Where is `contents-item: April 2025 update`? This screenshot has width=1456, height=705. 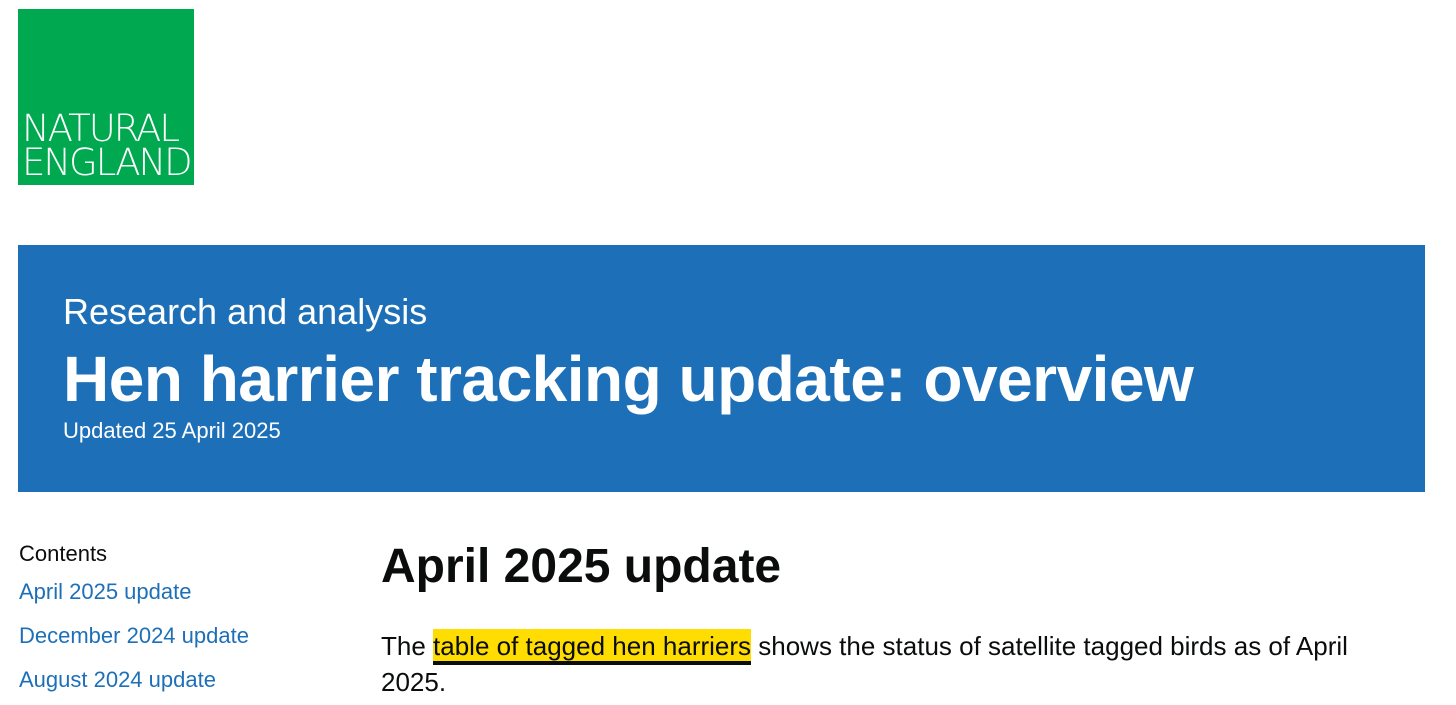
contents-item: April 2025 update is located at coordinates (179, 593).